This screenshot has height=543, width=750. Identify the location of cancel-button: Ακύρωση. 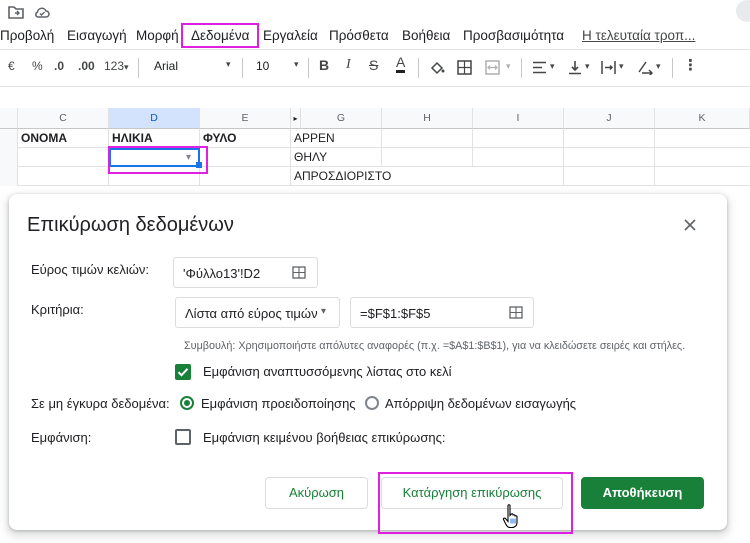
(316, 493).